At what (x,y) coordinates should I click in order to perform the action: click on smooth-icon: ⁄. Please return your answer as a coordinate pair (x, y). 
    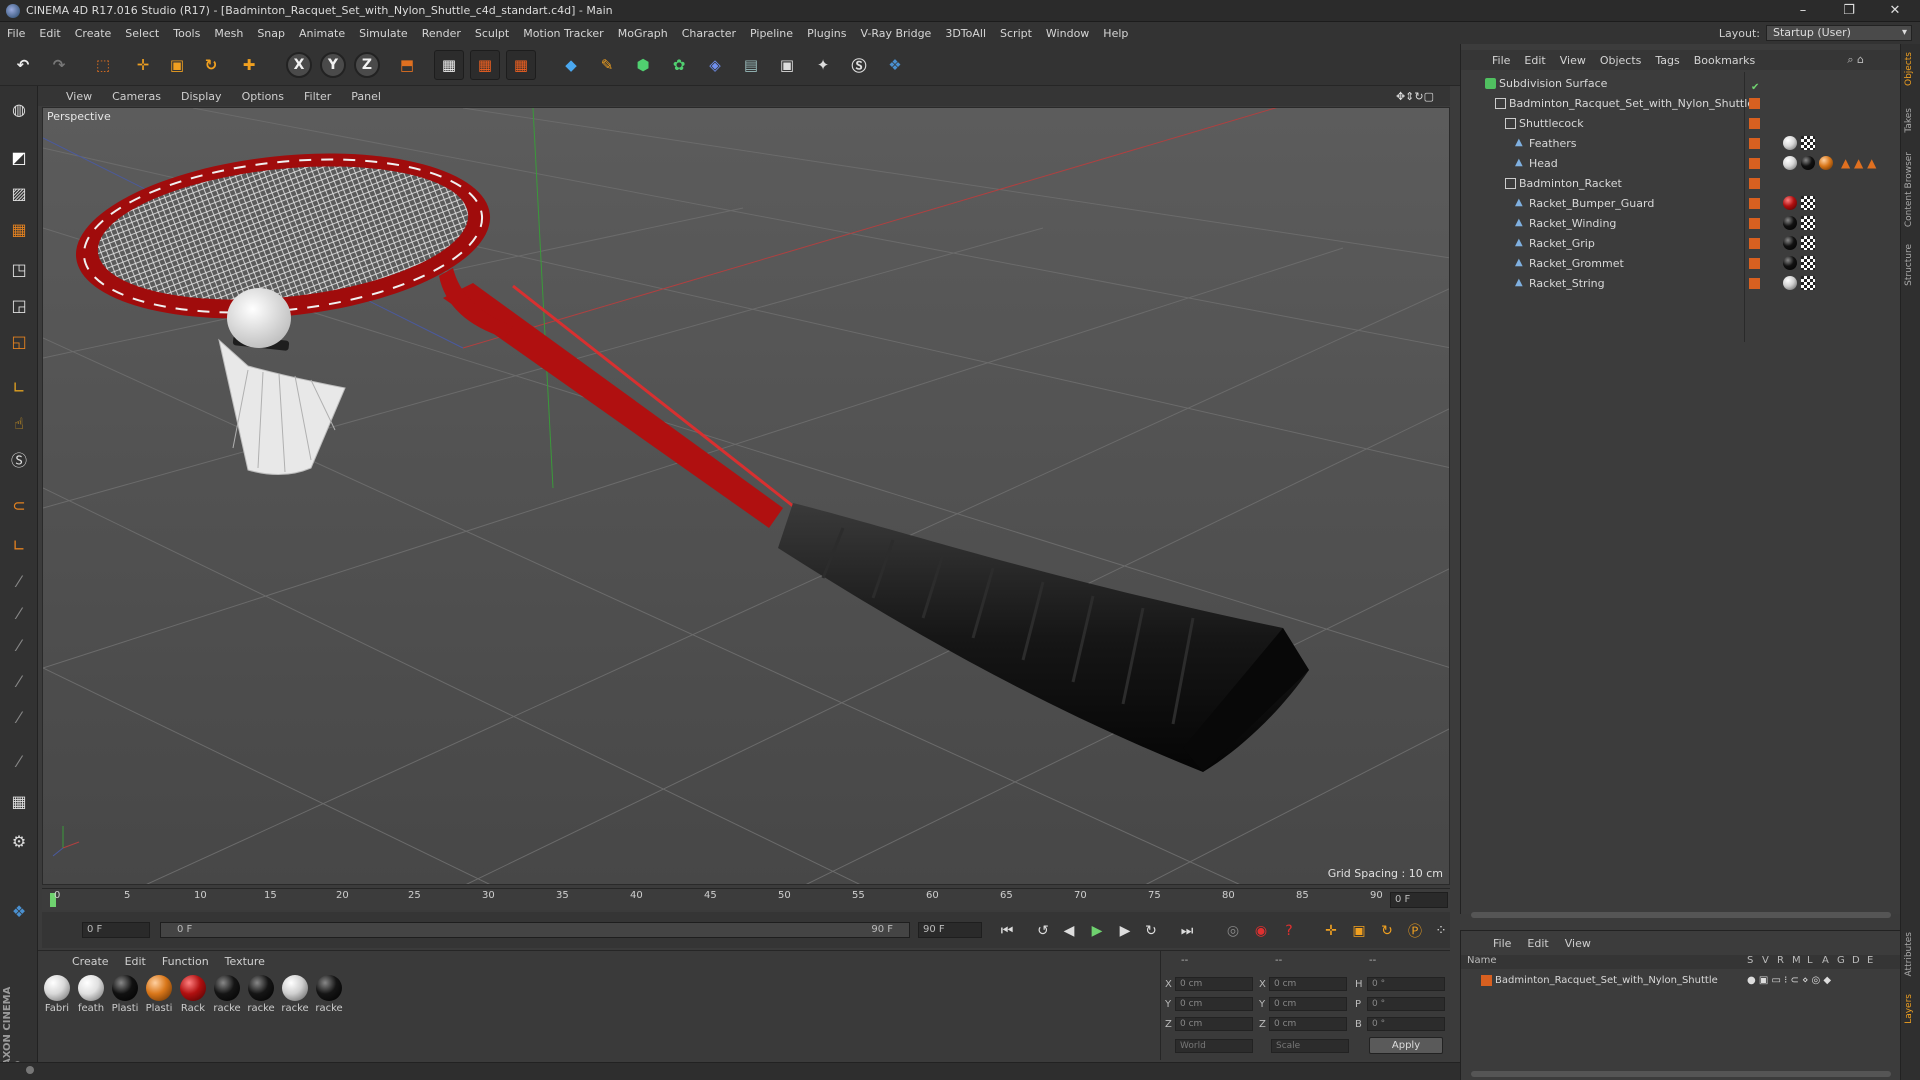
    Looking at the image, I should click on (19, 717).